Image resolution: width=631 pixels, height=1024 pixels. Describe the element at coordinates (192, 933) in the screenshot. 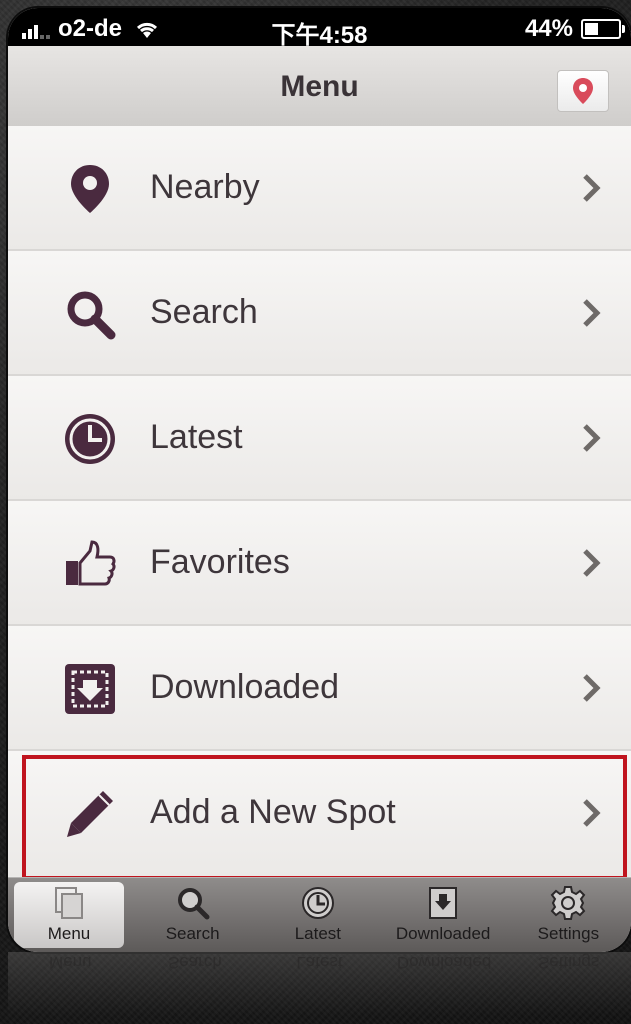

I see `tab-label: Search` at that location.